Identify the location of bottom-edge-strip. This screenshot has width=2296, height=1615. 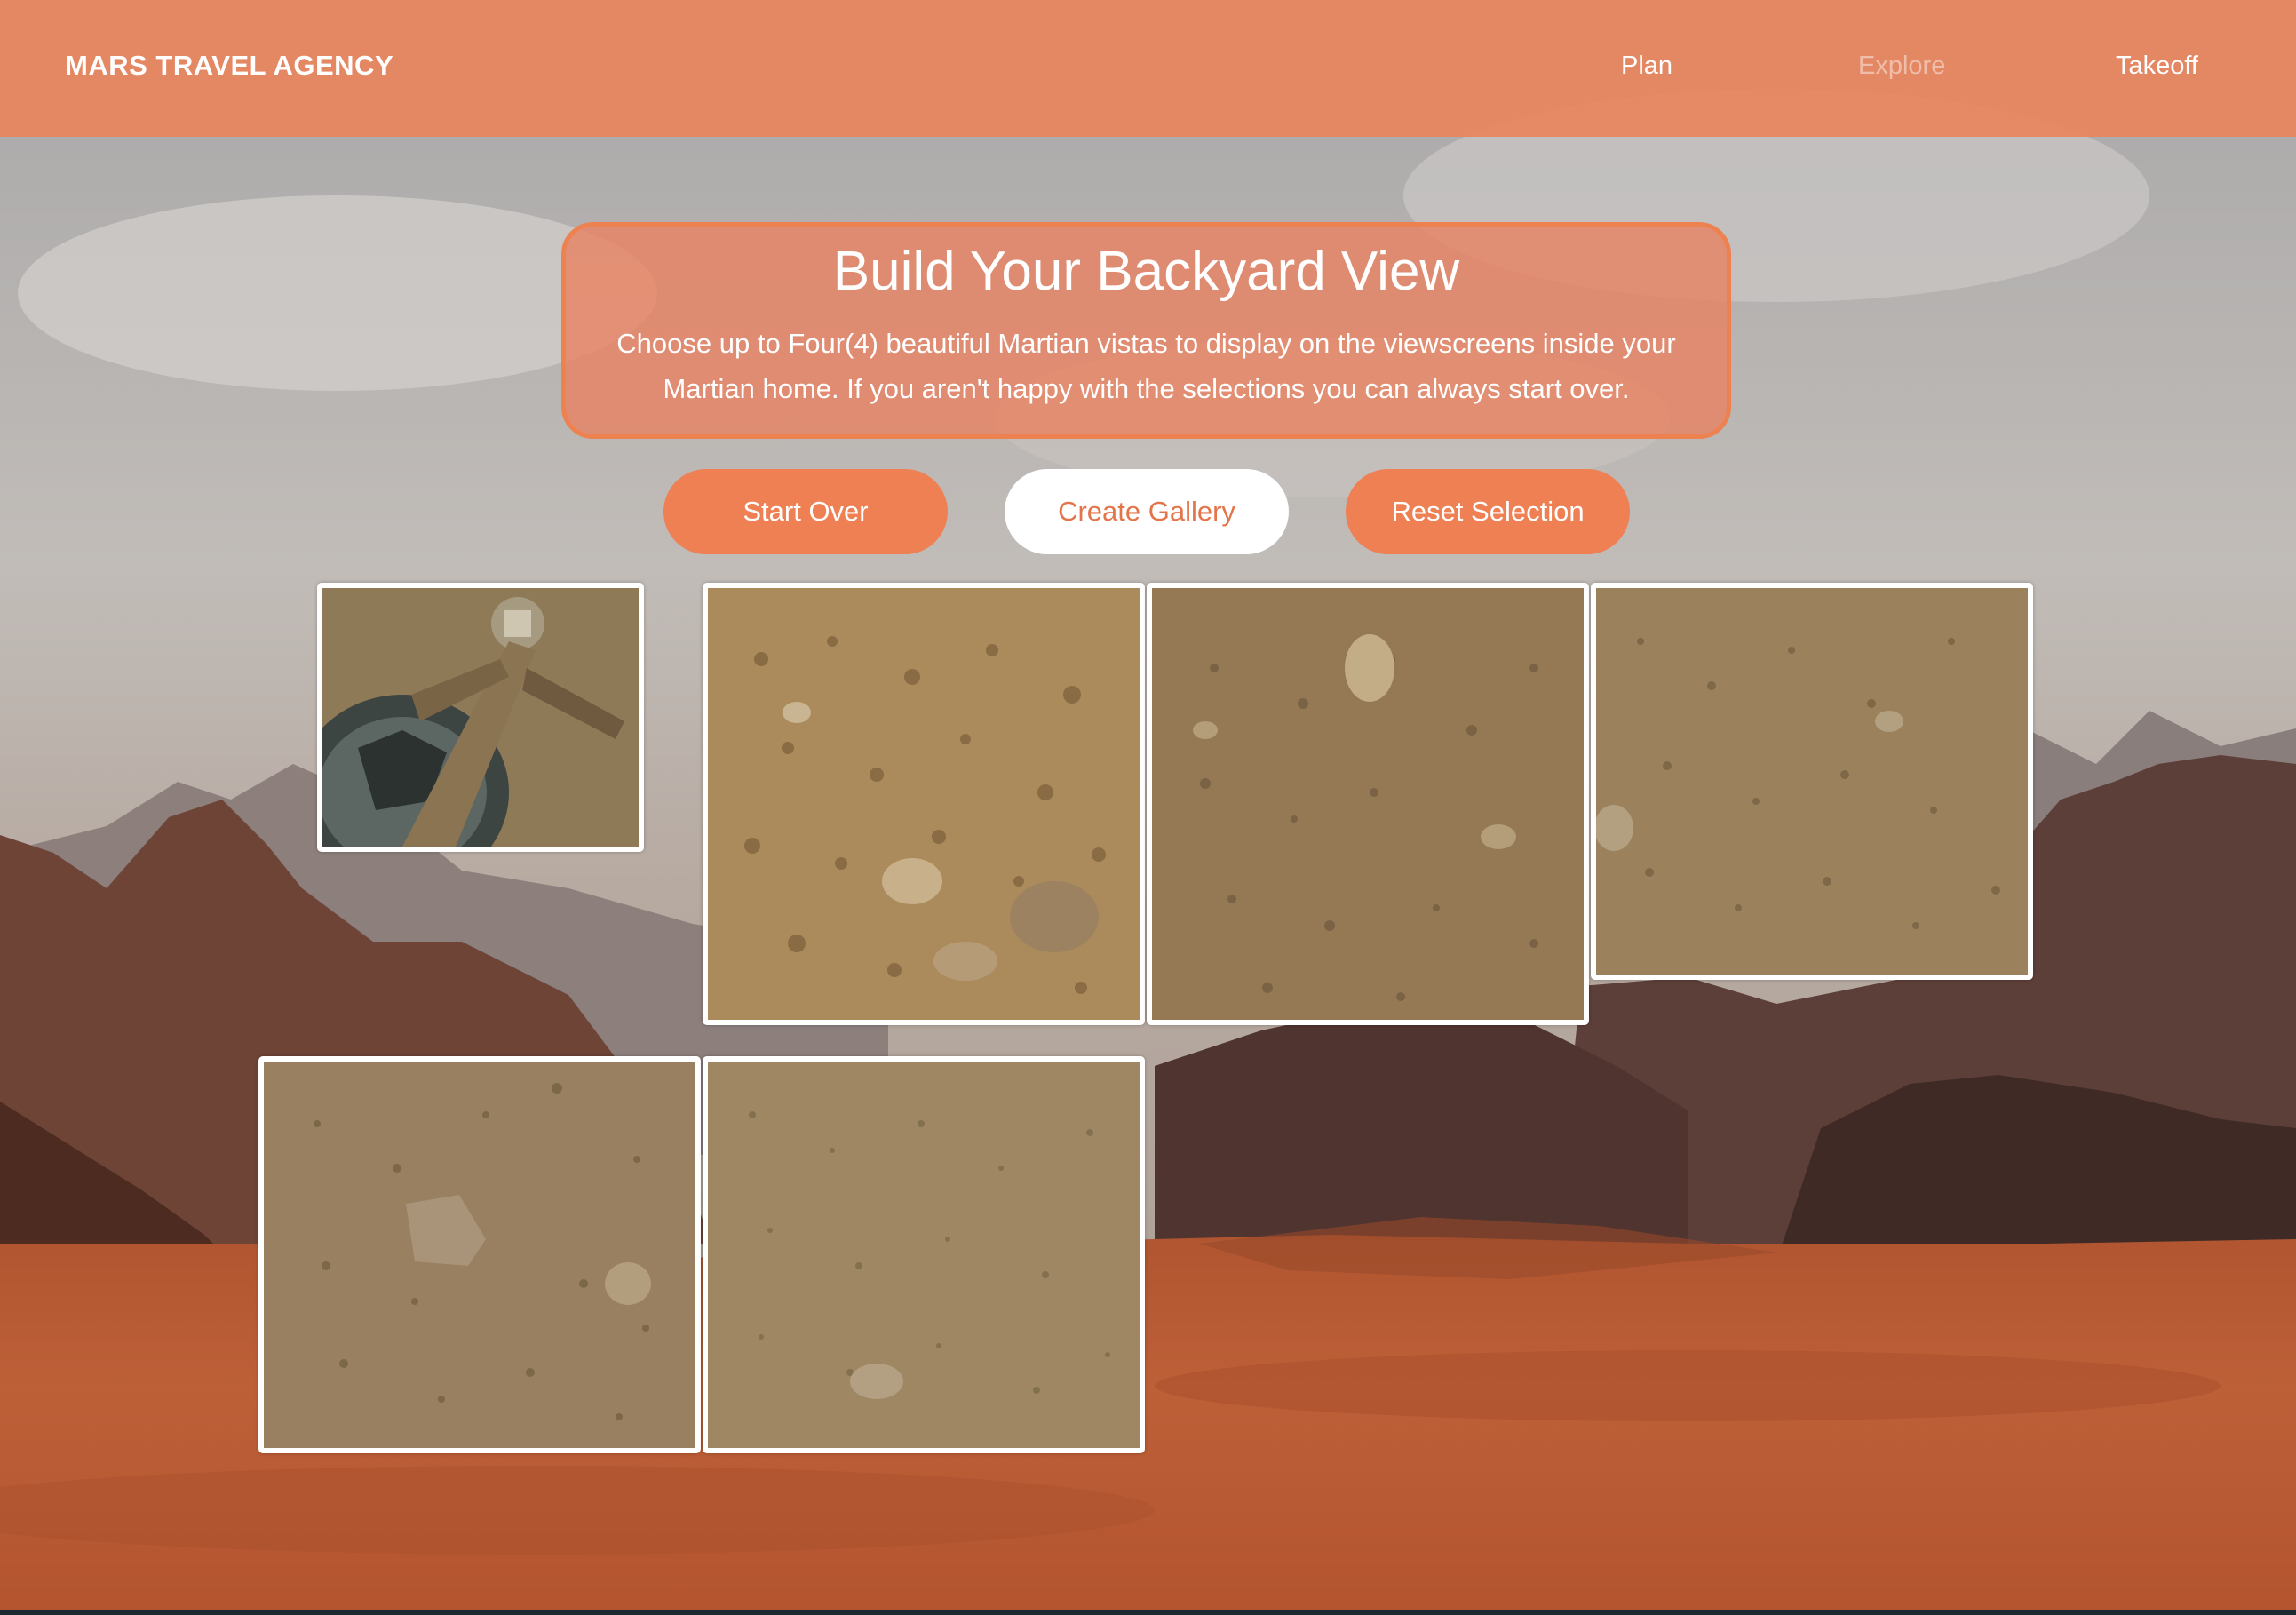
(1148, 1612).